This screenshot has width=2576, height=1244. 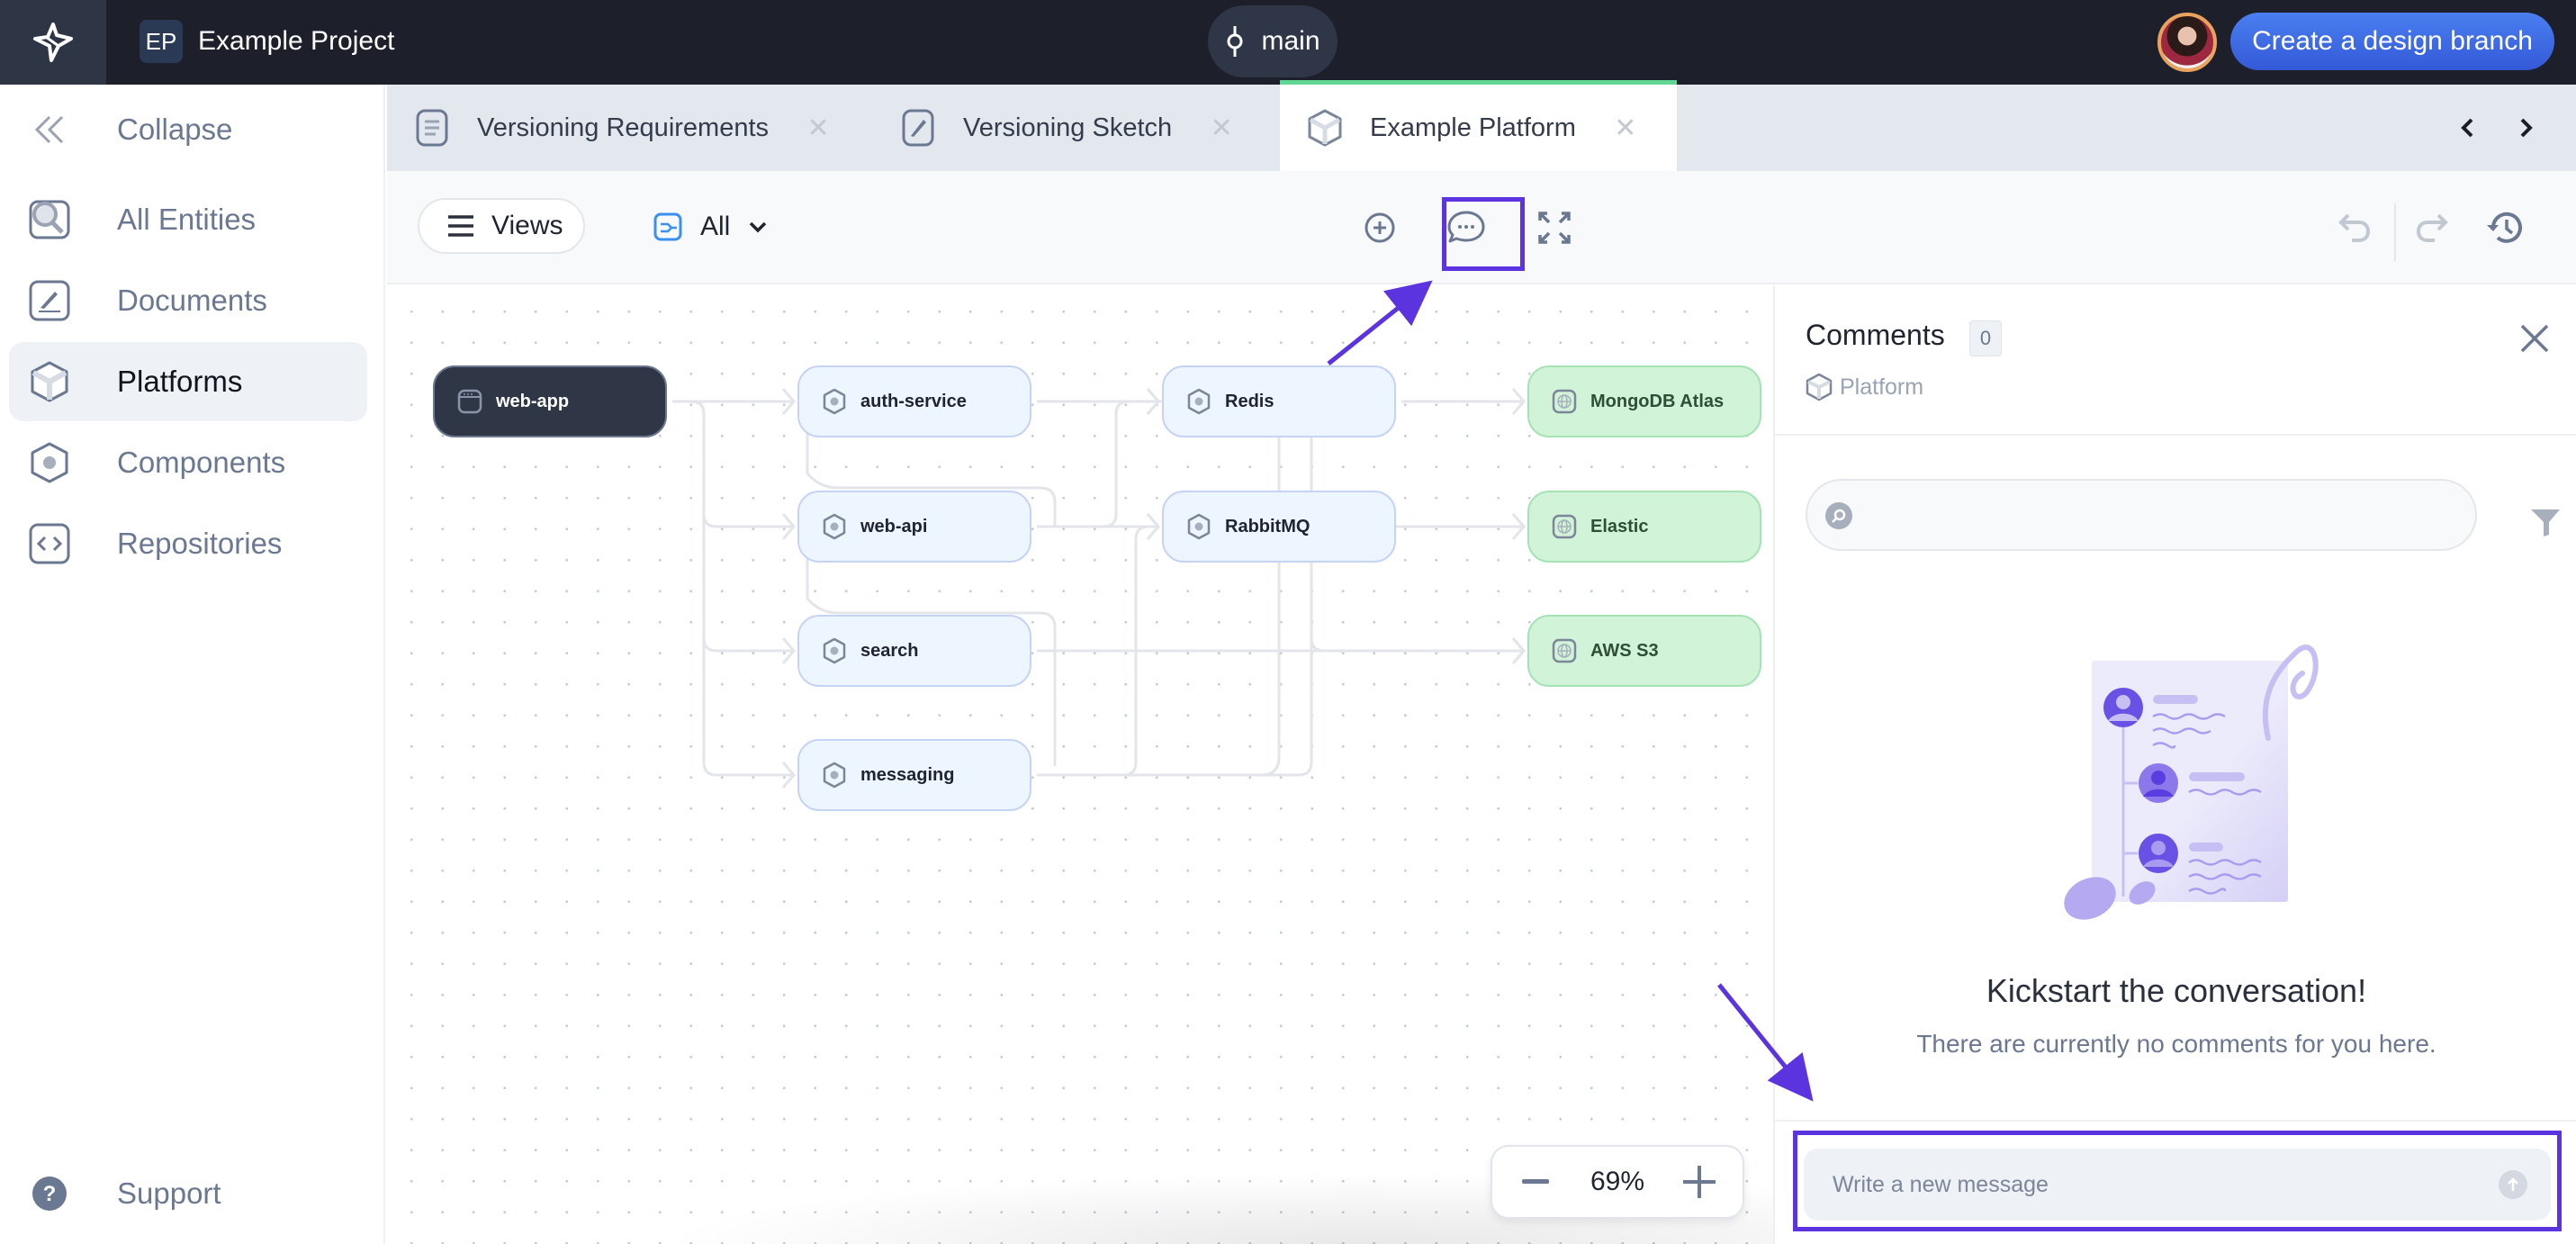 I want to click on diagram-node-search: search, so click(x=914, y=651).